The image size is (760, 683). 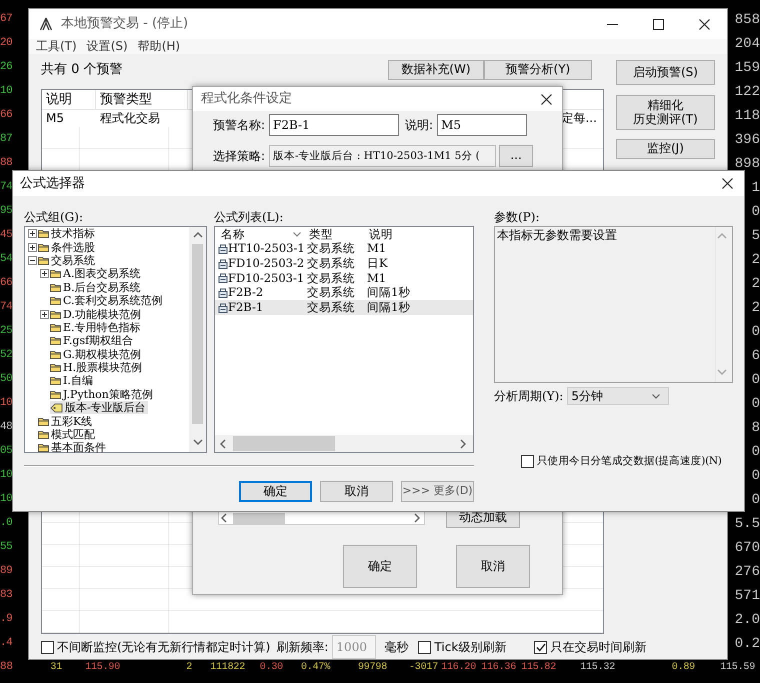 What do you see at coordinates (747, 524) in the screenshot?
I see `quote-value: 5.5` at bounding box center [747, 524].